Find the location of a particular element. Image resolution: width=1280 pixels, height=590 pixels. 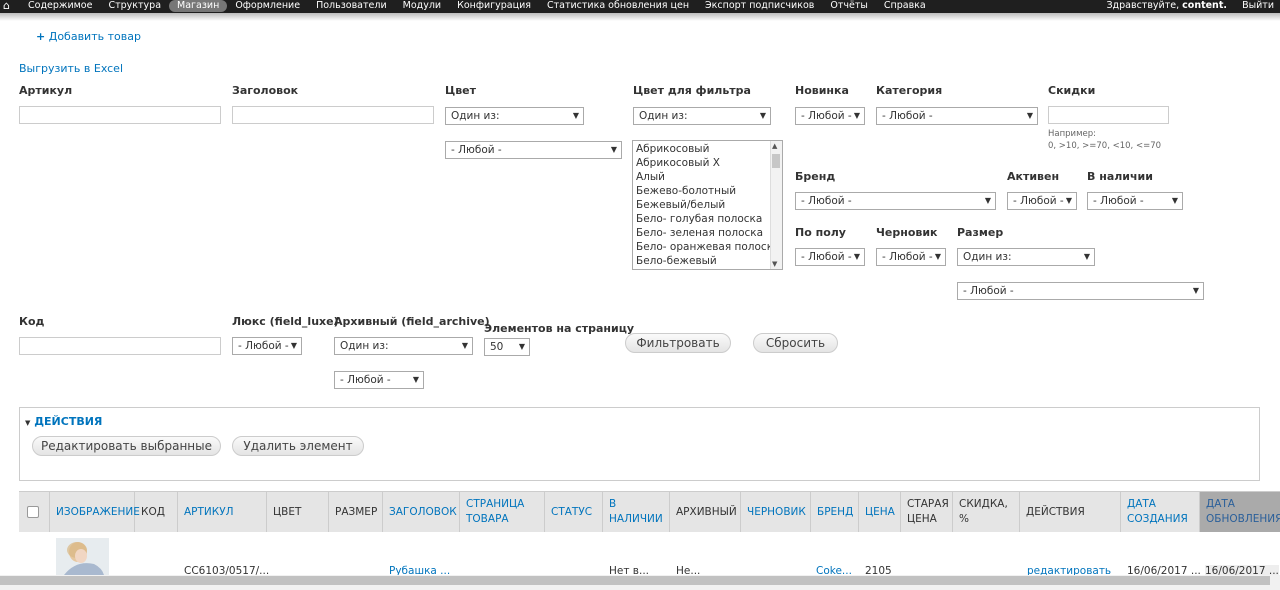

logout-link: Выйти is located at coordinates (1258, 5).